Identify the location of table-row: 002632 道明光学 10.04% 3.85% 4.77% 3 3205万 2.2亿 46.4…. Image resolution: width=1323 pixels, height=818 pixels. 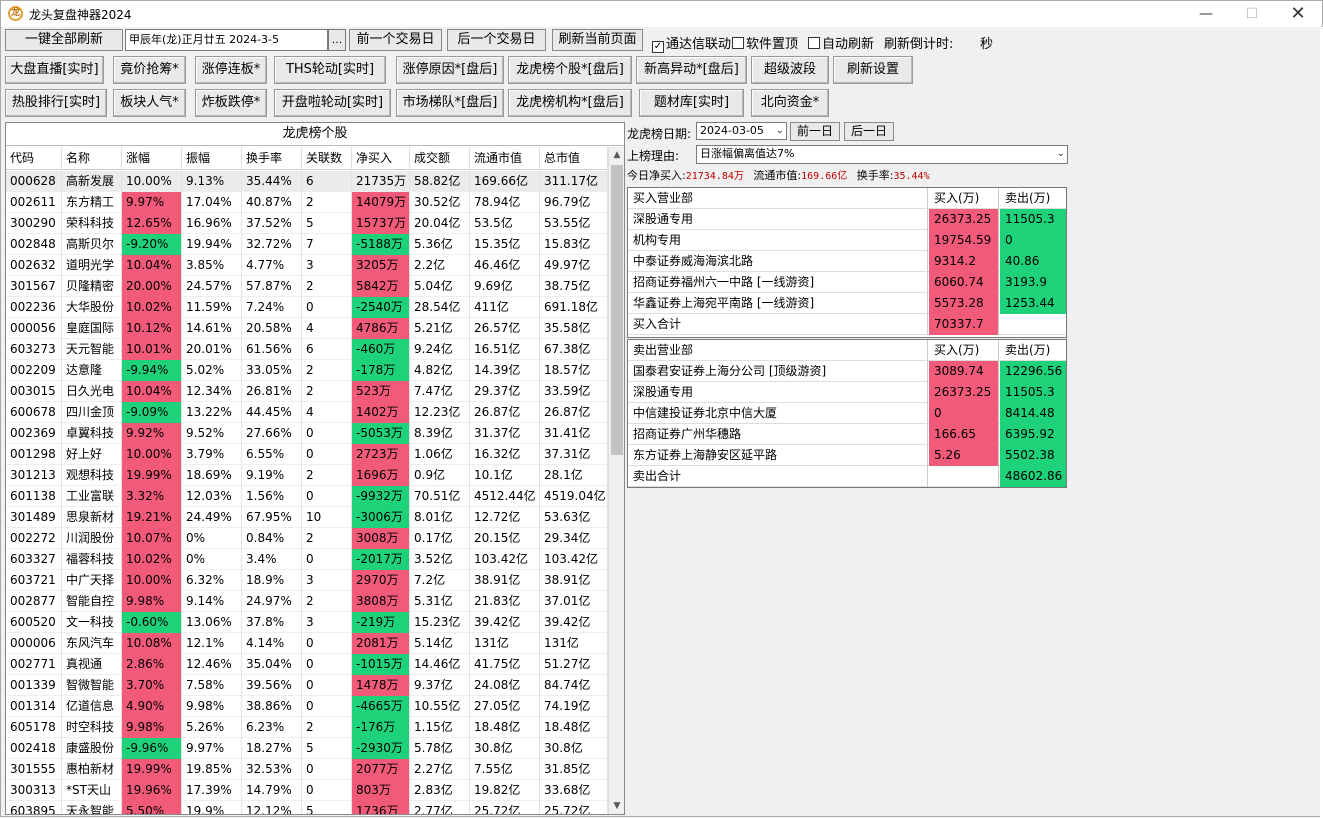
(307, 265).